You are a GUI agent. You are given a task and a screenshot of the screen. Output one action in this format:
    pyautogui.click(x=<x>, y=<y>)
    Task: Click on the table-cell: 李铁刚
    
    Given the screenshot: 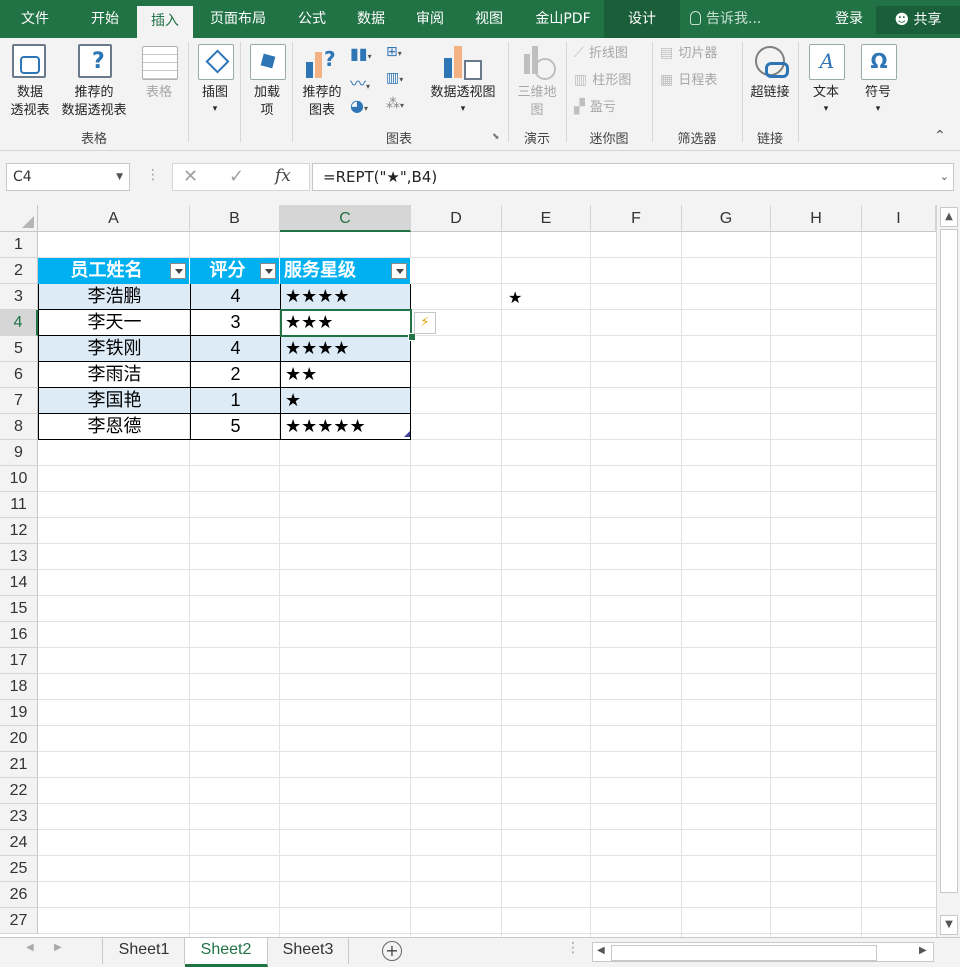 What is the action you would take?
    pyautogui.click(x=114, y=349)
    